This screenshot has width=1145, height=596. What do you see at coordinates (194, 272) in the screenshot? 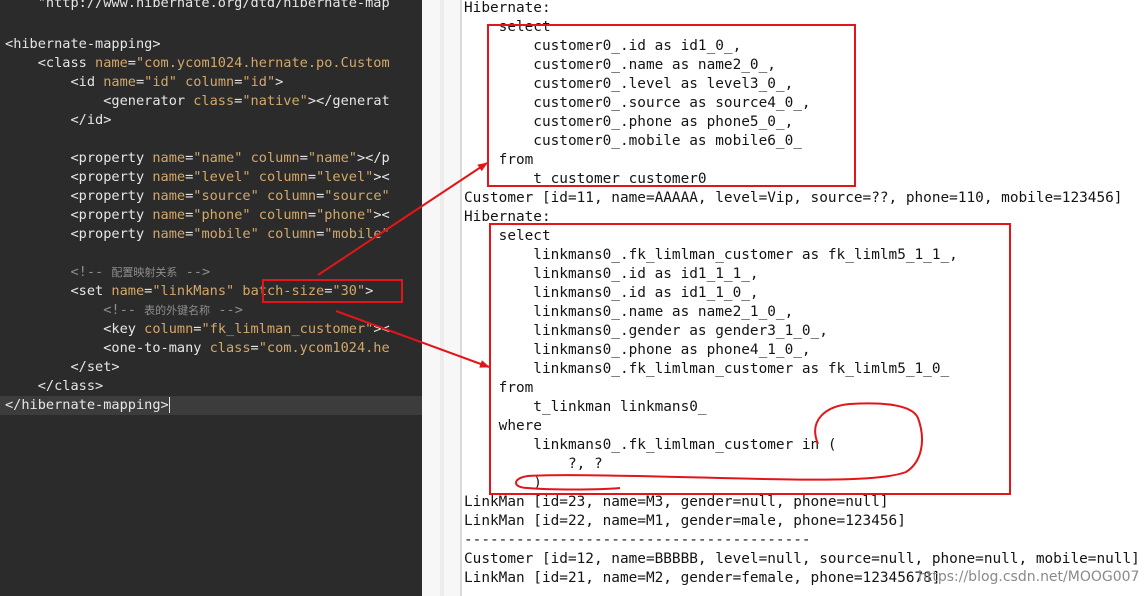
I see `code-token: -->` at bounding box center [194, 272].